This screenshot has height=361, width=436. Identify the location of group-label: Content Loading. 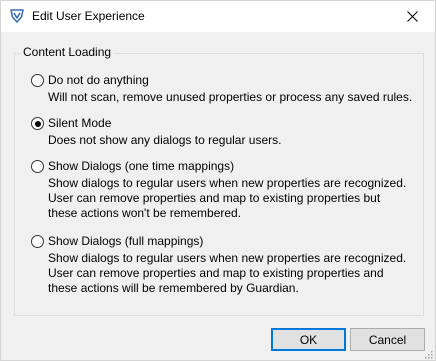
(67, 52).